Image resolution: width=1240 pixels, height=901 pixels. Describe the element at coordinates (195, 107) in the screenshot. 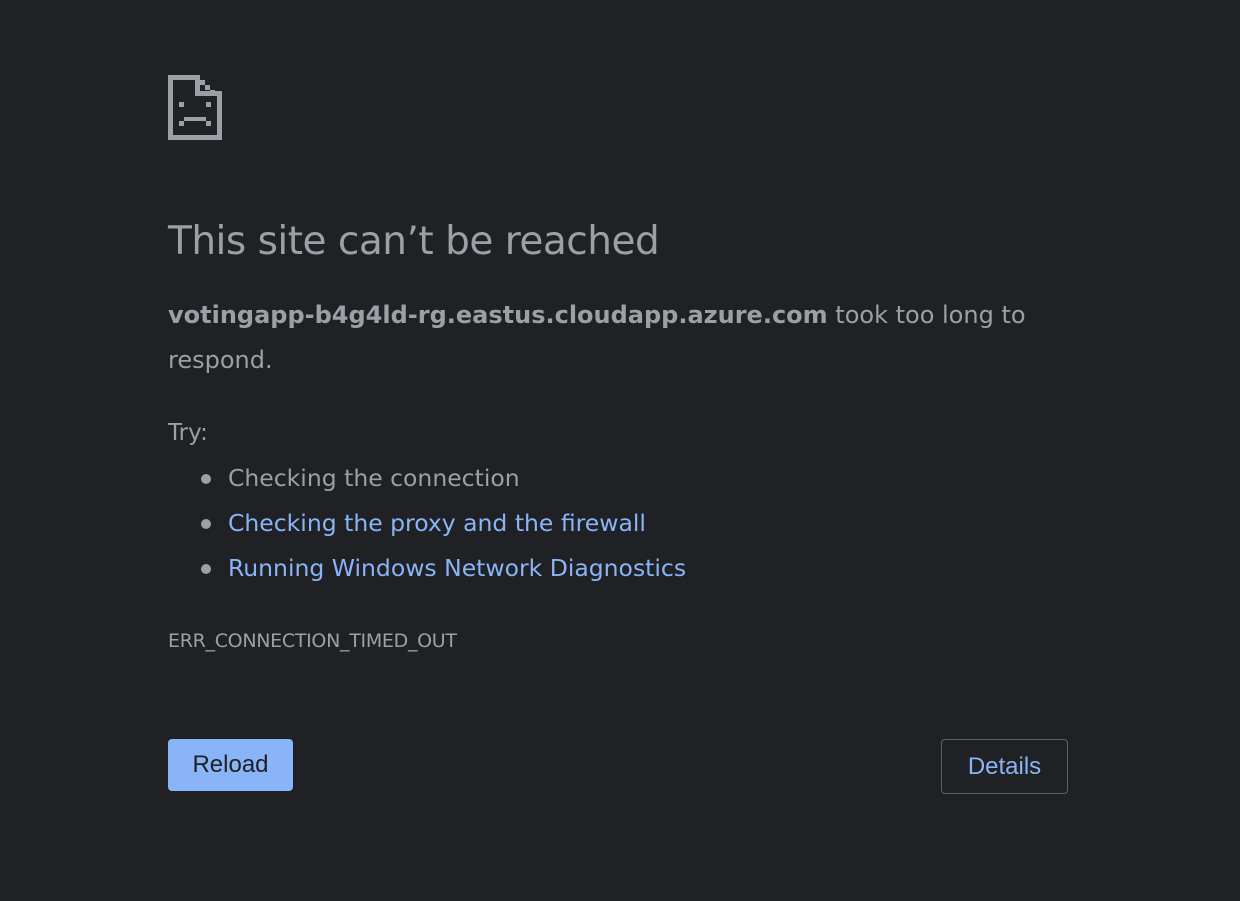

I see `sad-document-icon` at that location.